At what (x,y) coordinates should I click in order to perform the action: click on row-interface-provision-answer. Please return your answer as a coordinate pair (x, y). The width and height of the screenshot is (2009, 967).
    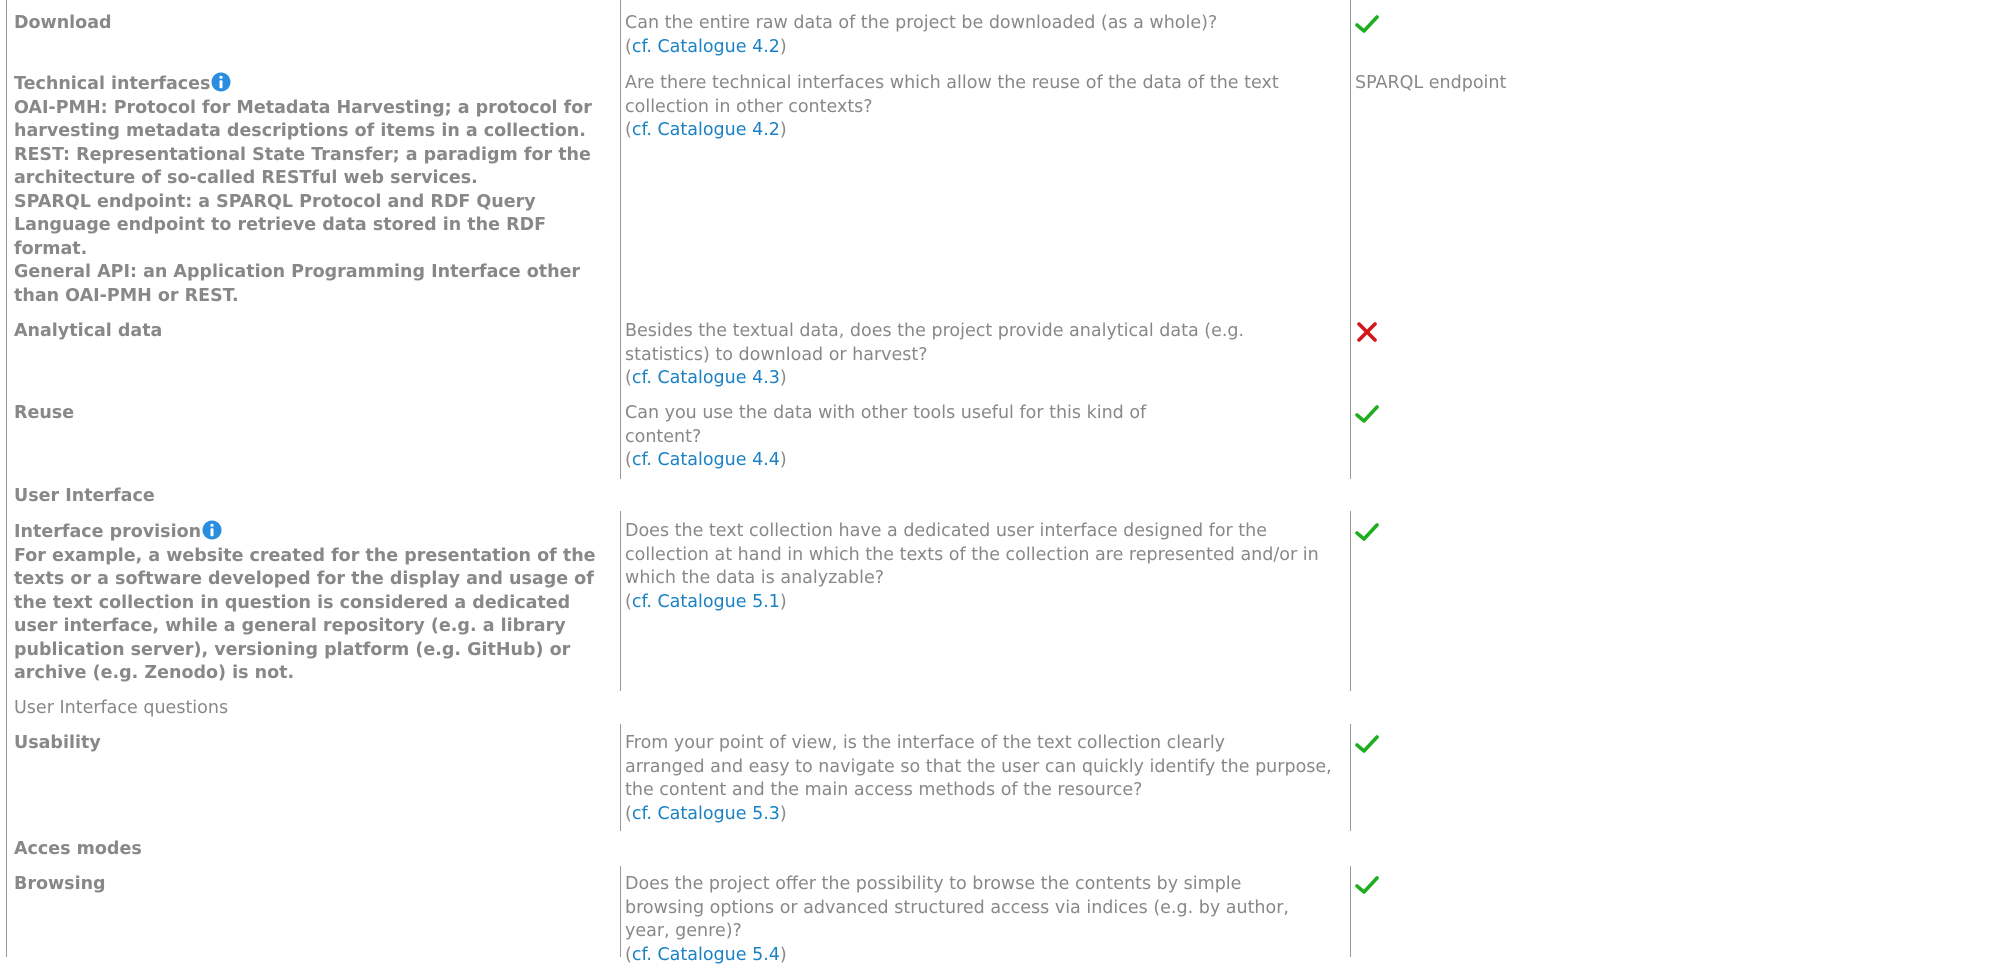
    Looking at the image, I should click on (1545, 536).